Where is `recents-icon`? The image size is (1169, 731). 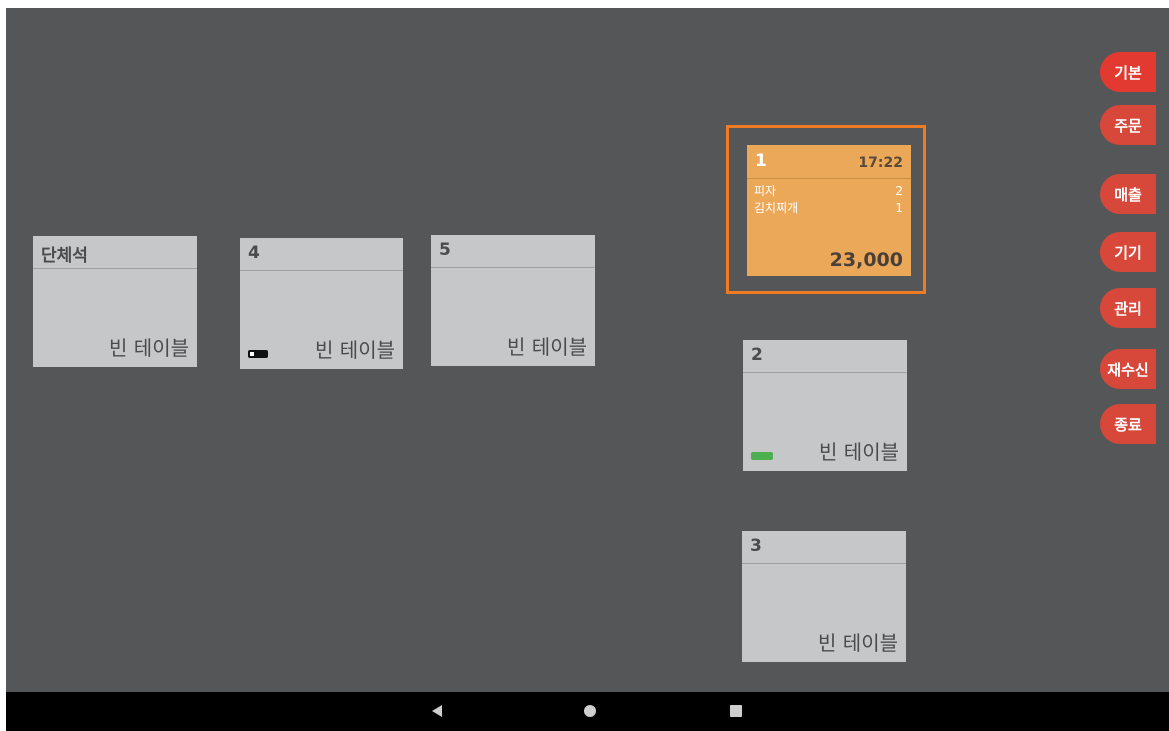 recents-icon is located at coordinates (736, 711).